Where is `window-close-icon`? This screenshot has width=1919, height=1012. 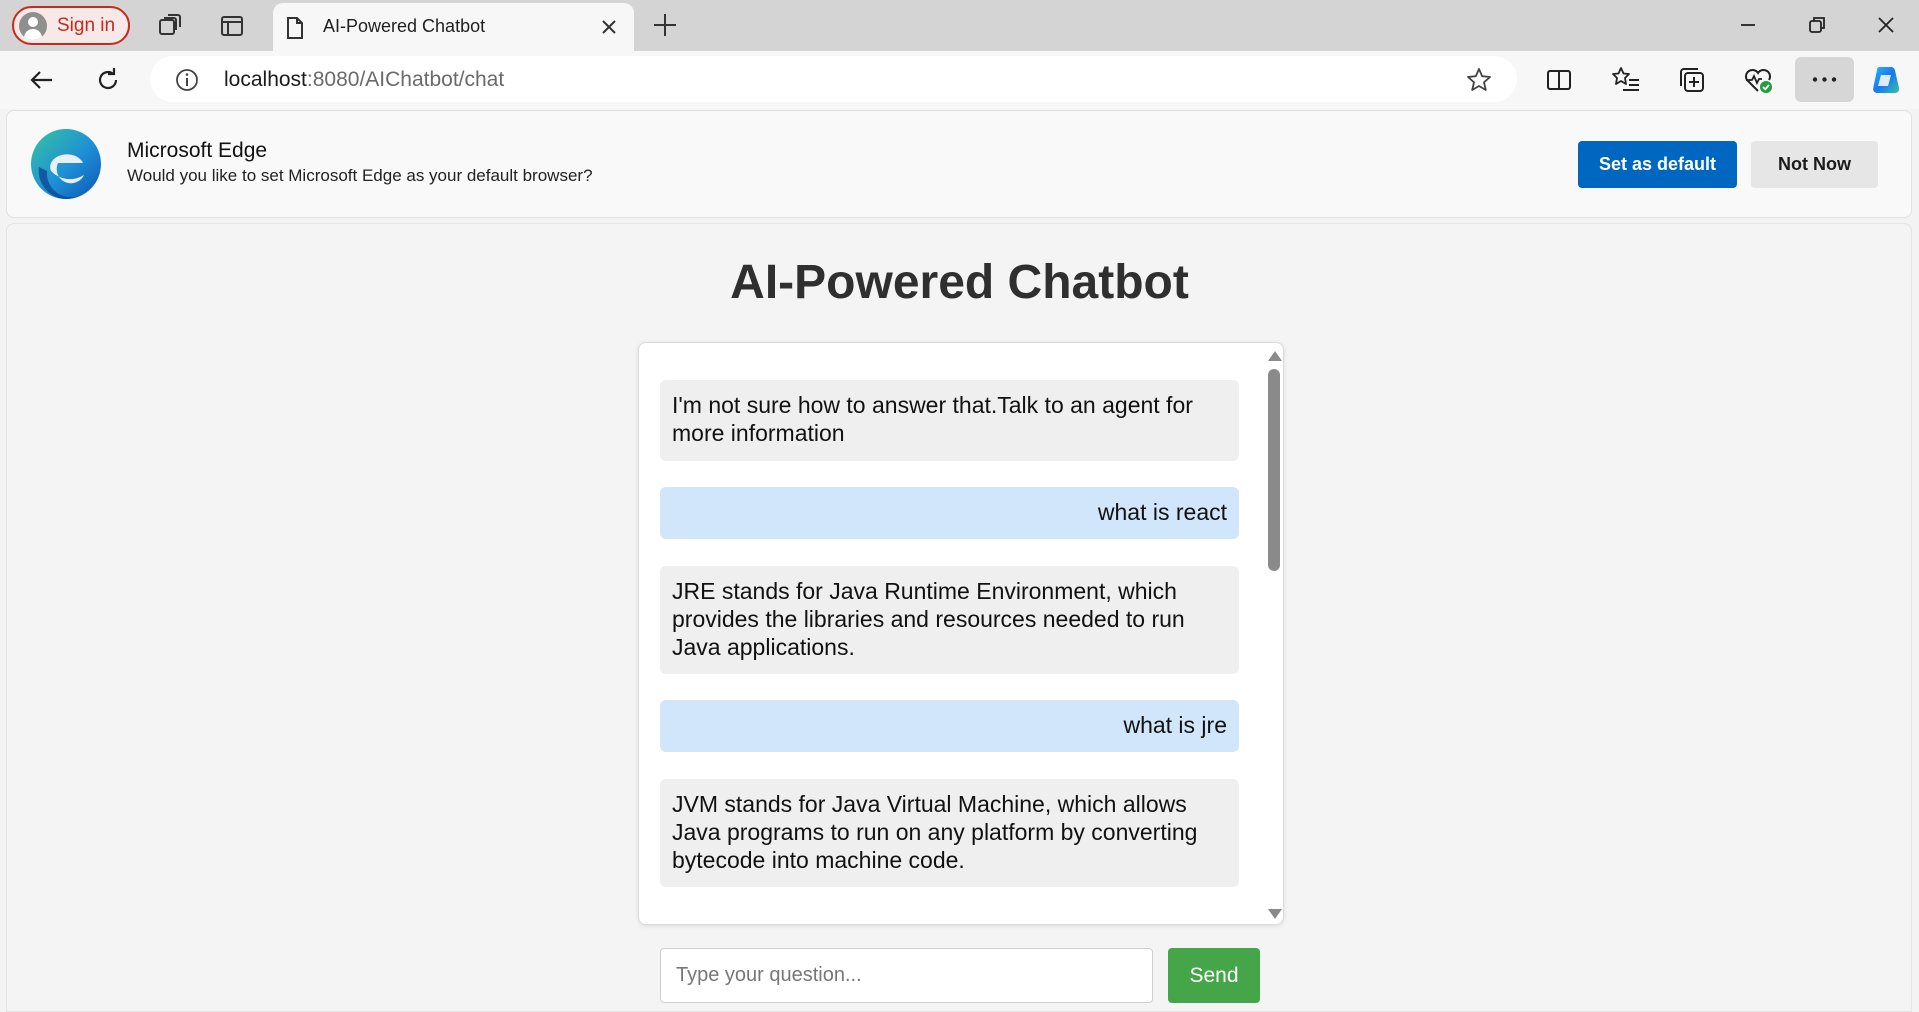
window-close-icon is located at coordinates (1886, 25).